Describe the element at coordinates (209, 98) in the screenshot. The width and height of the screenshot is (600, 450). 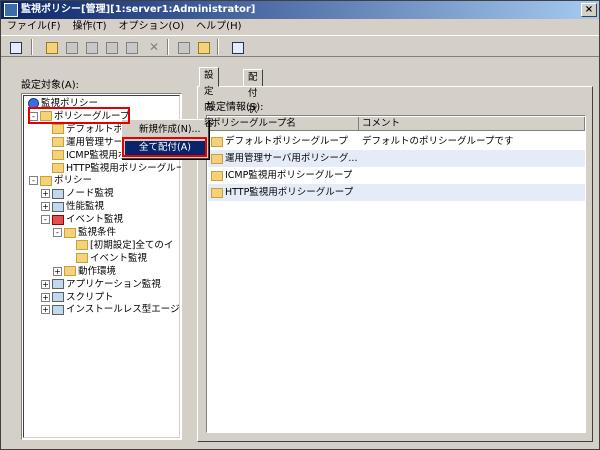
I see `tab-settings: 設定内容` at that location.